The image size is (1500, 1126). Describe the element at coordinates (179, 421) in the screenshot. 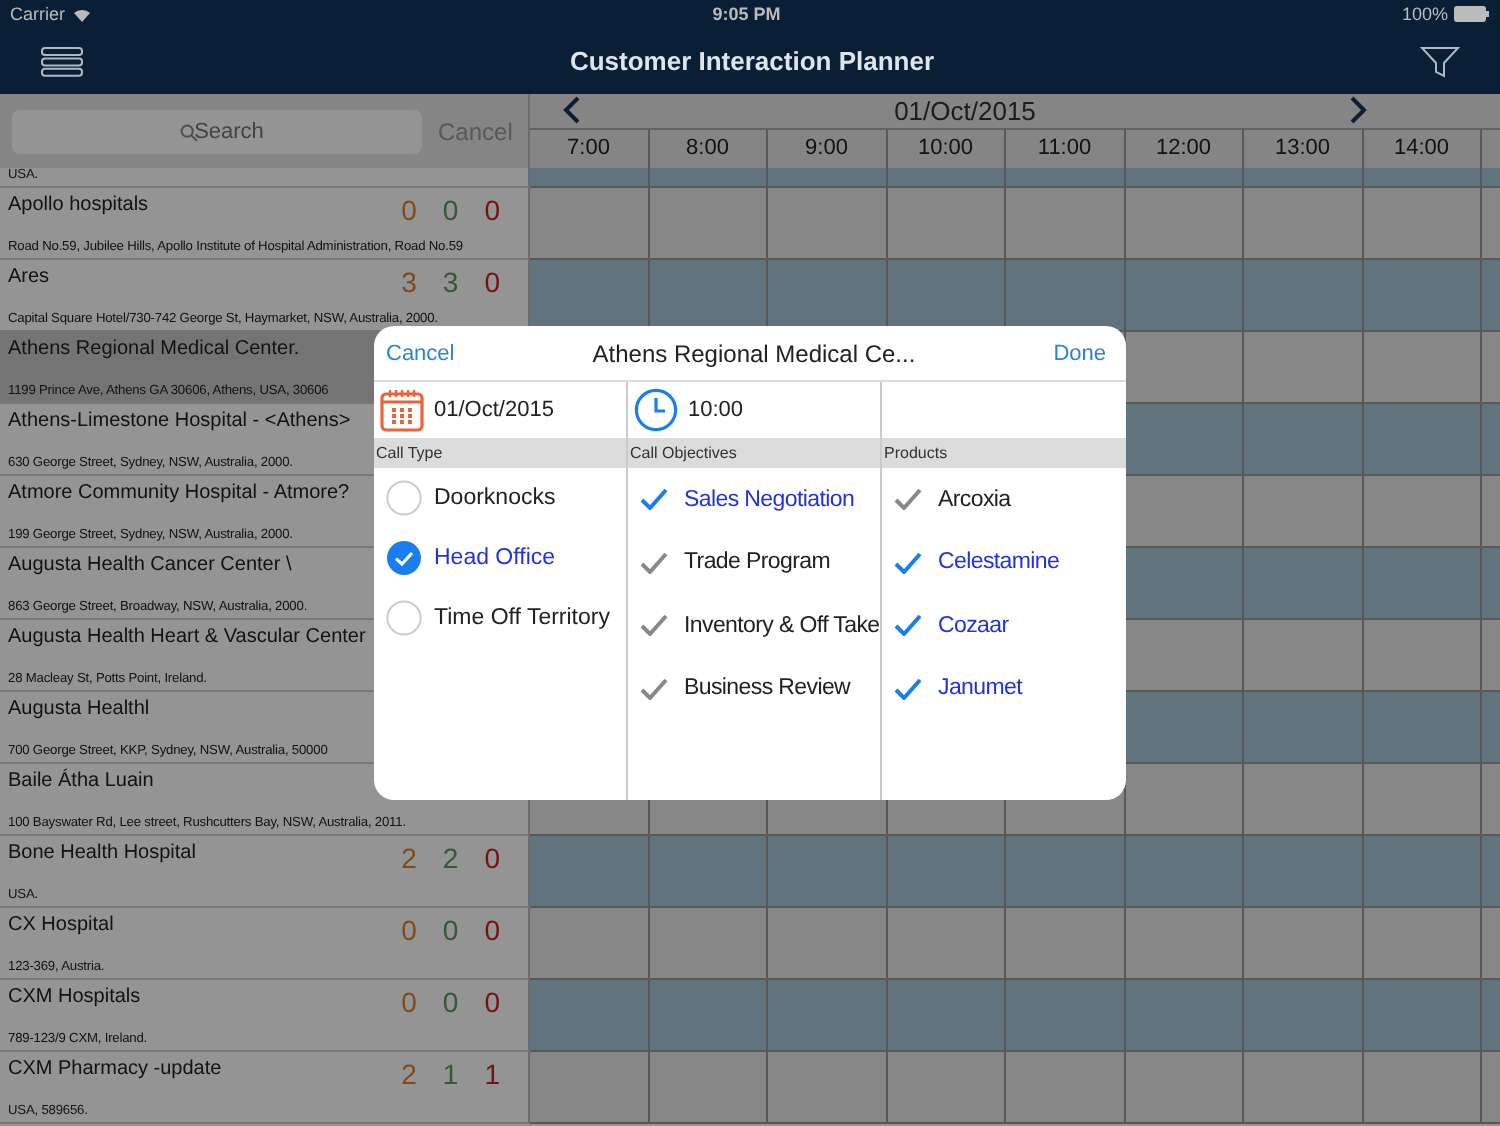

I see `customer-name: Athens-Limestone Hospital - <Athens>` at that location.